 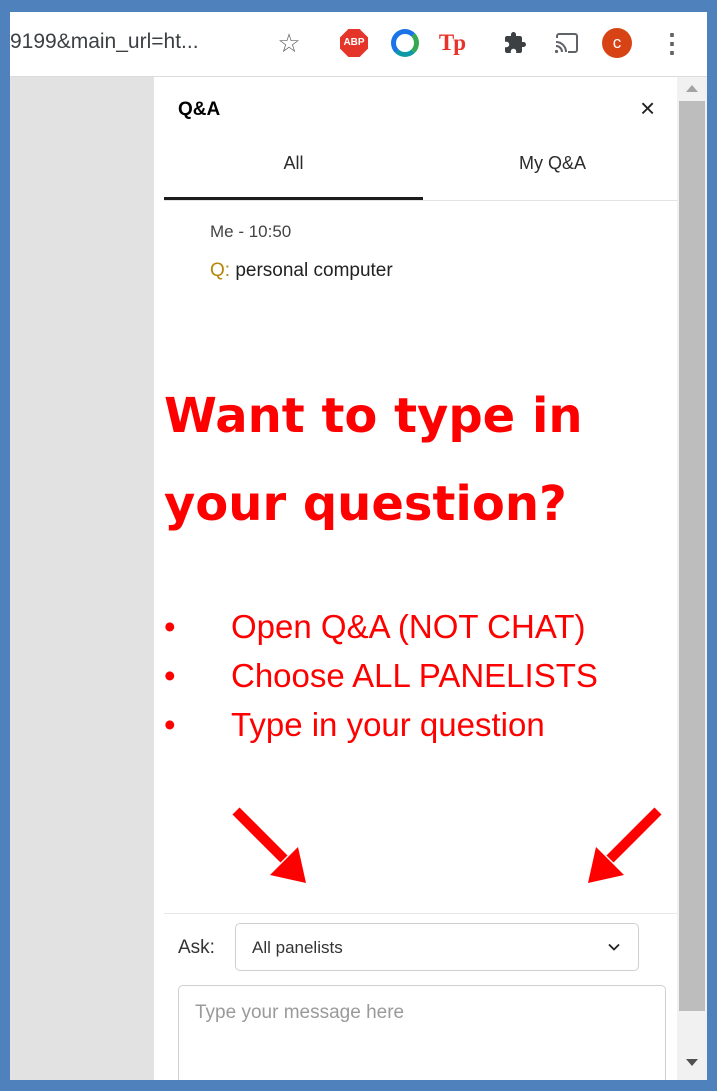 What do you see at coordinates (311, 270) in the screenshot?
I see `question-text: personal computer` at bounding box center [311, 270].